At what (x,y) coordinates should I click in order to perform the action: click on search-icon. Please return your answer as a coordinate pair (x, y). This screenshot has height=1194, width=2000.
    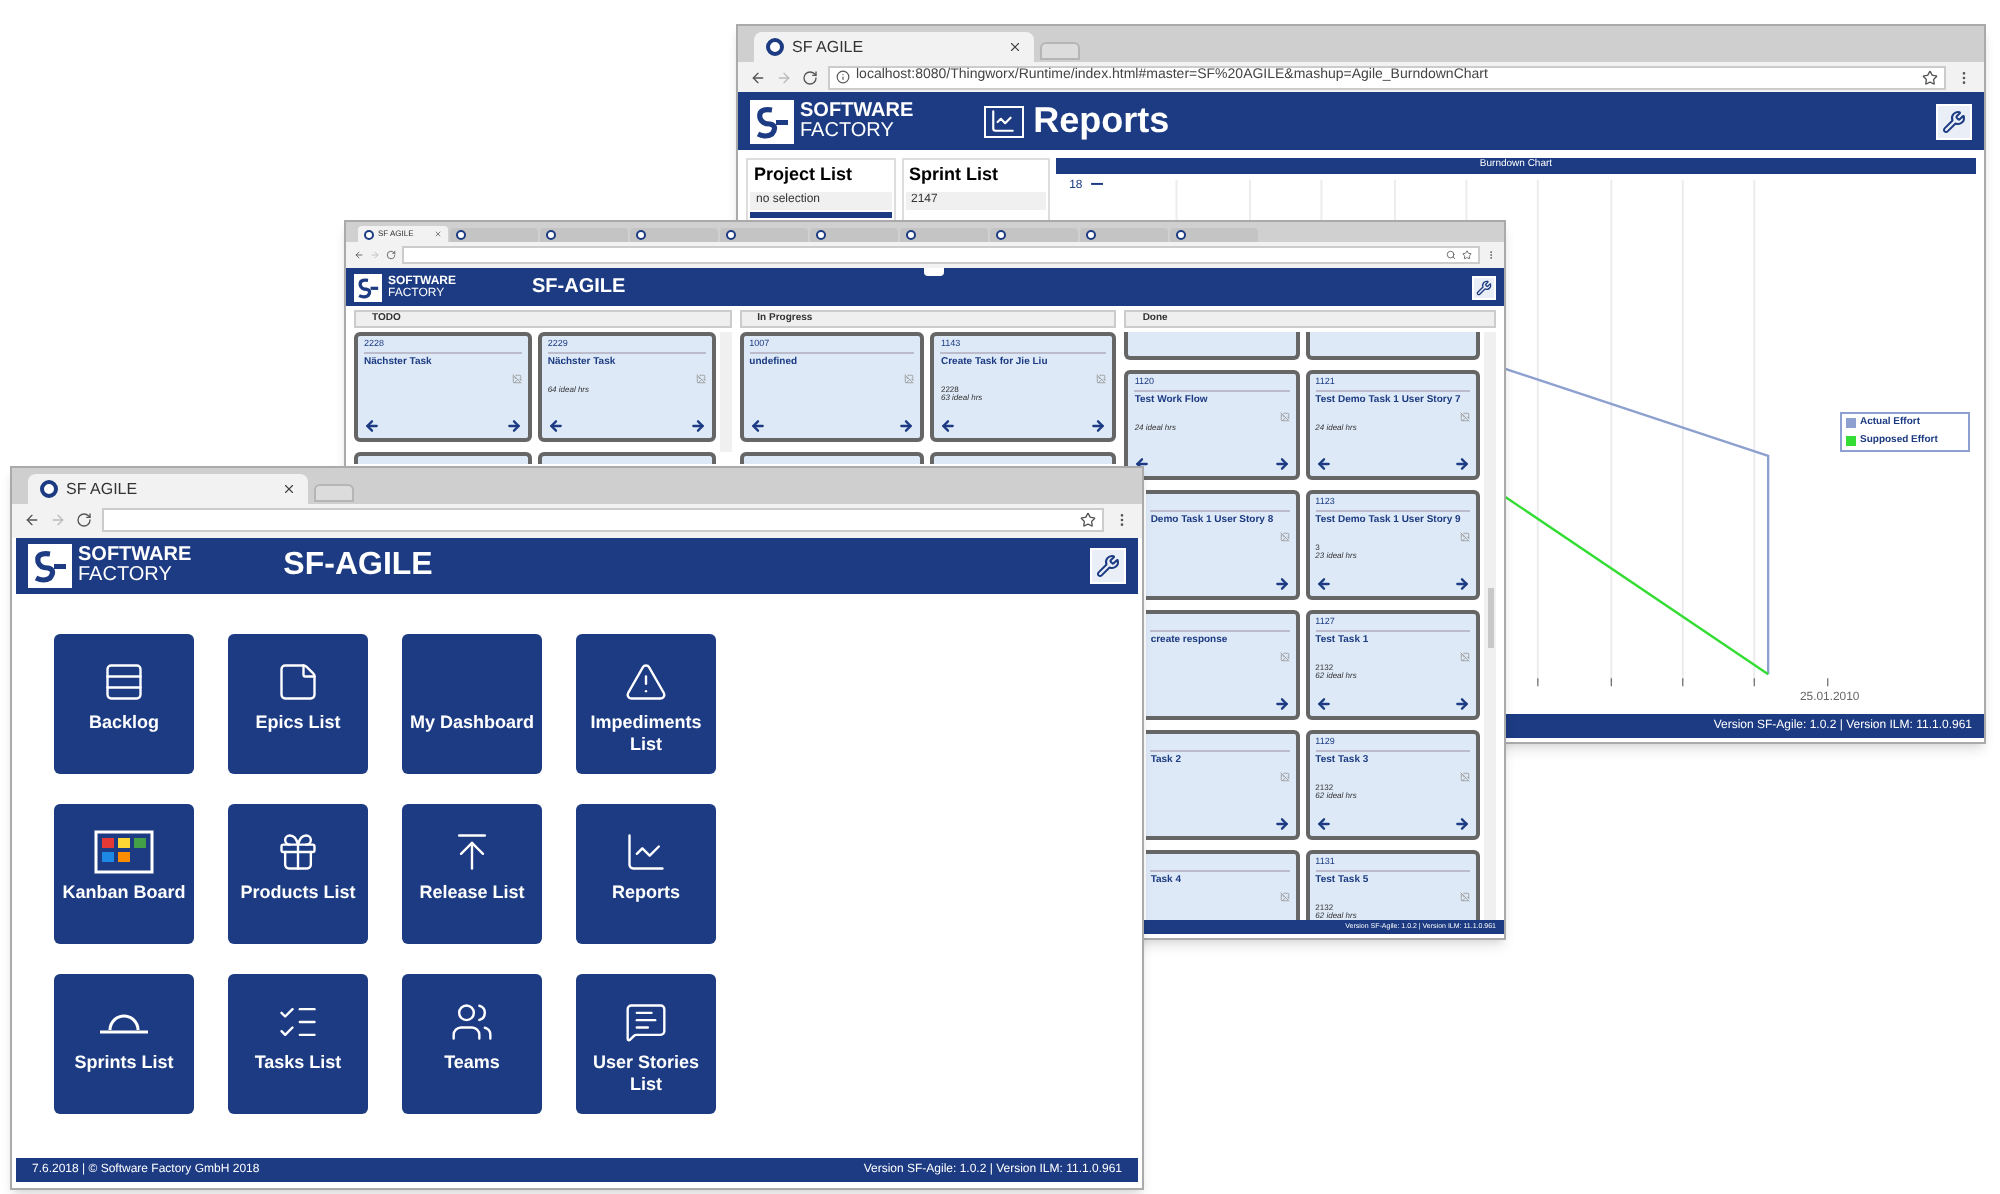
    Looking at the image, I should click on (1451, 255).